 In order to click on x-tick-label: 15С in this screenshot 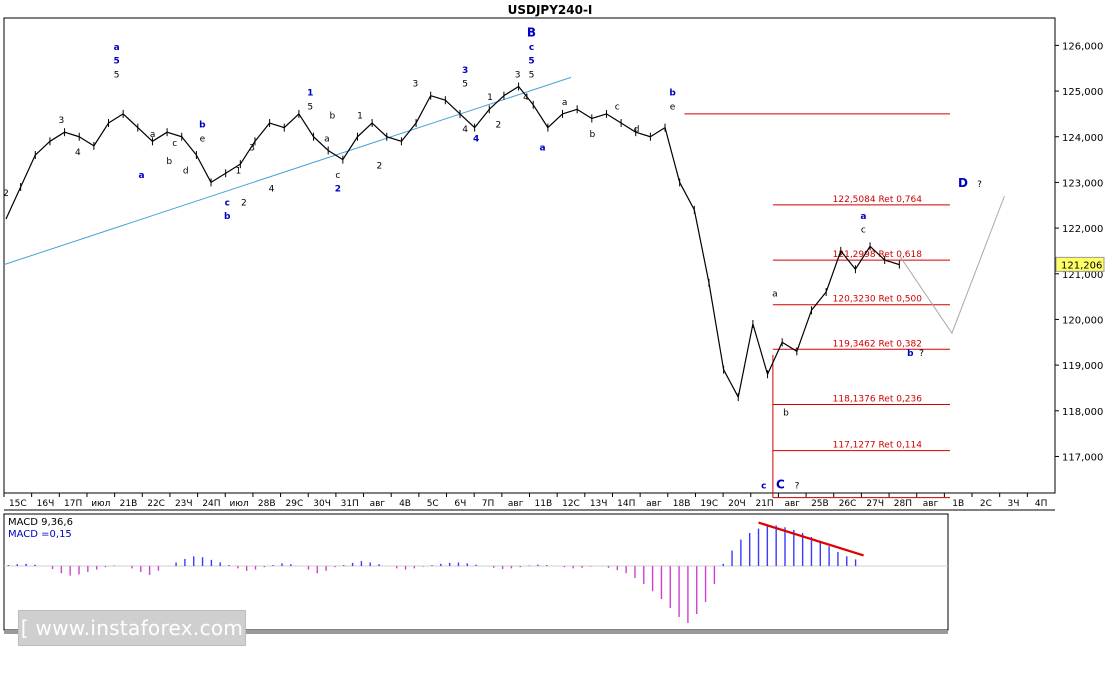, I will do `click(18, 504)`.